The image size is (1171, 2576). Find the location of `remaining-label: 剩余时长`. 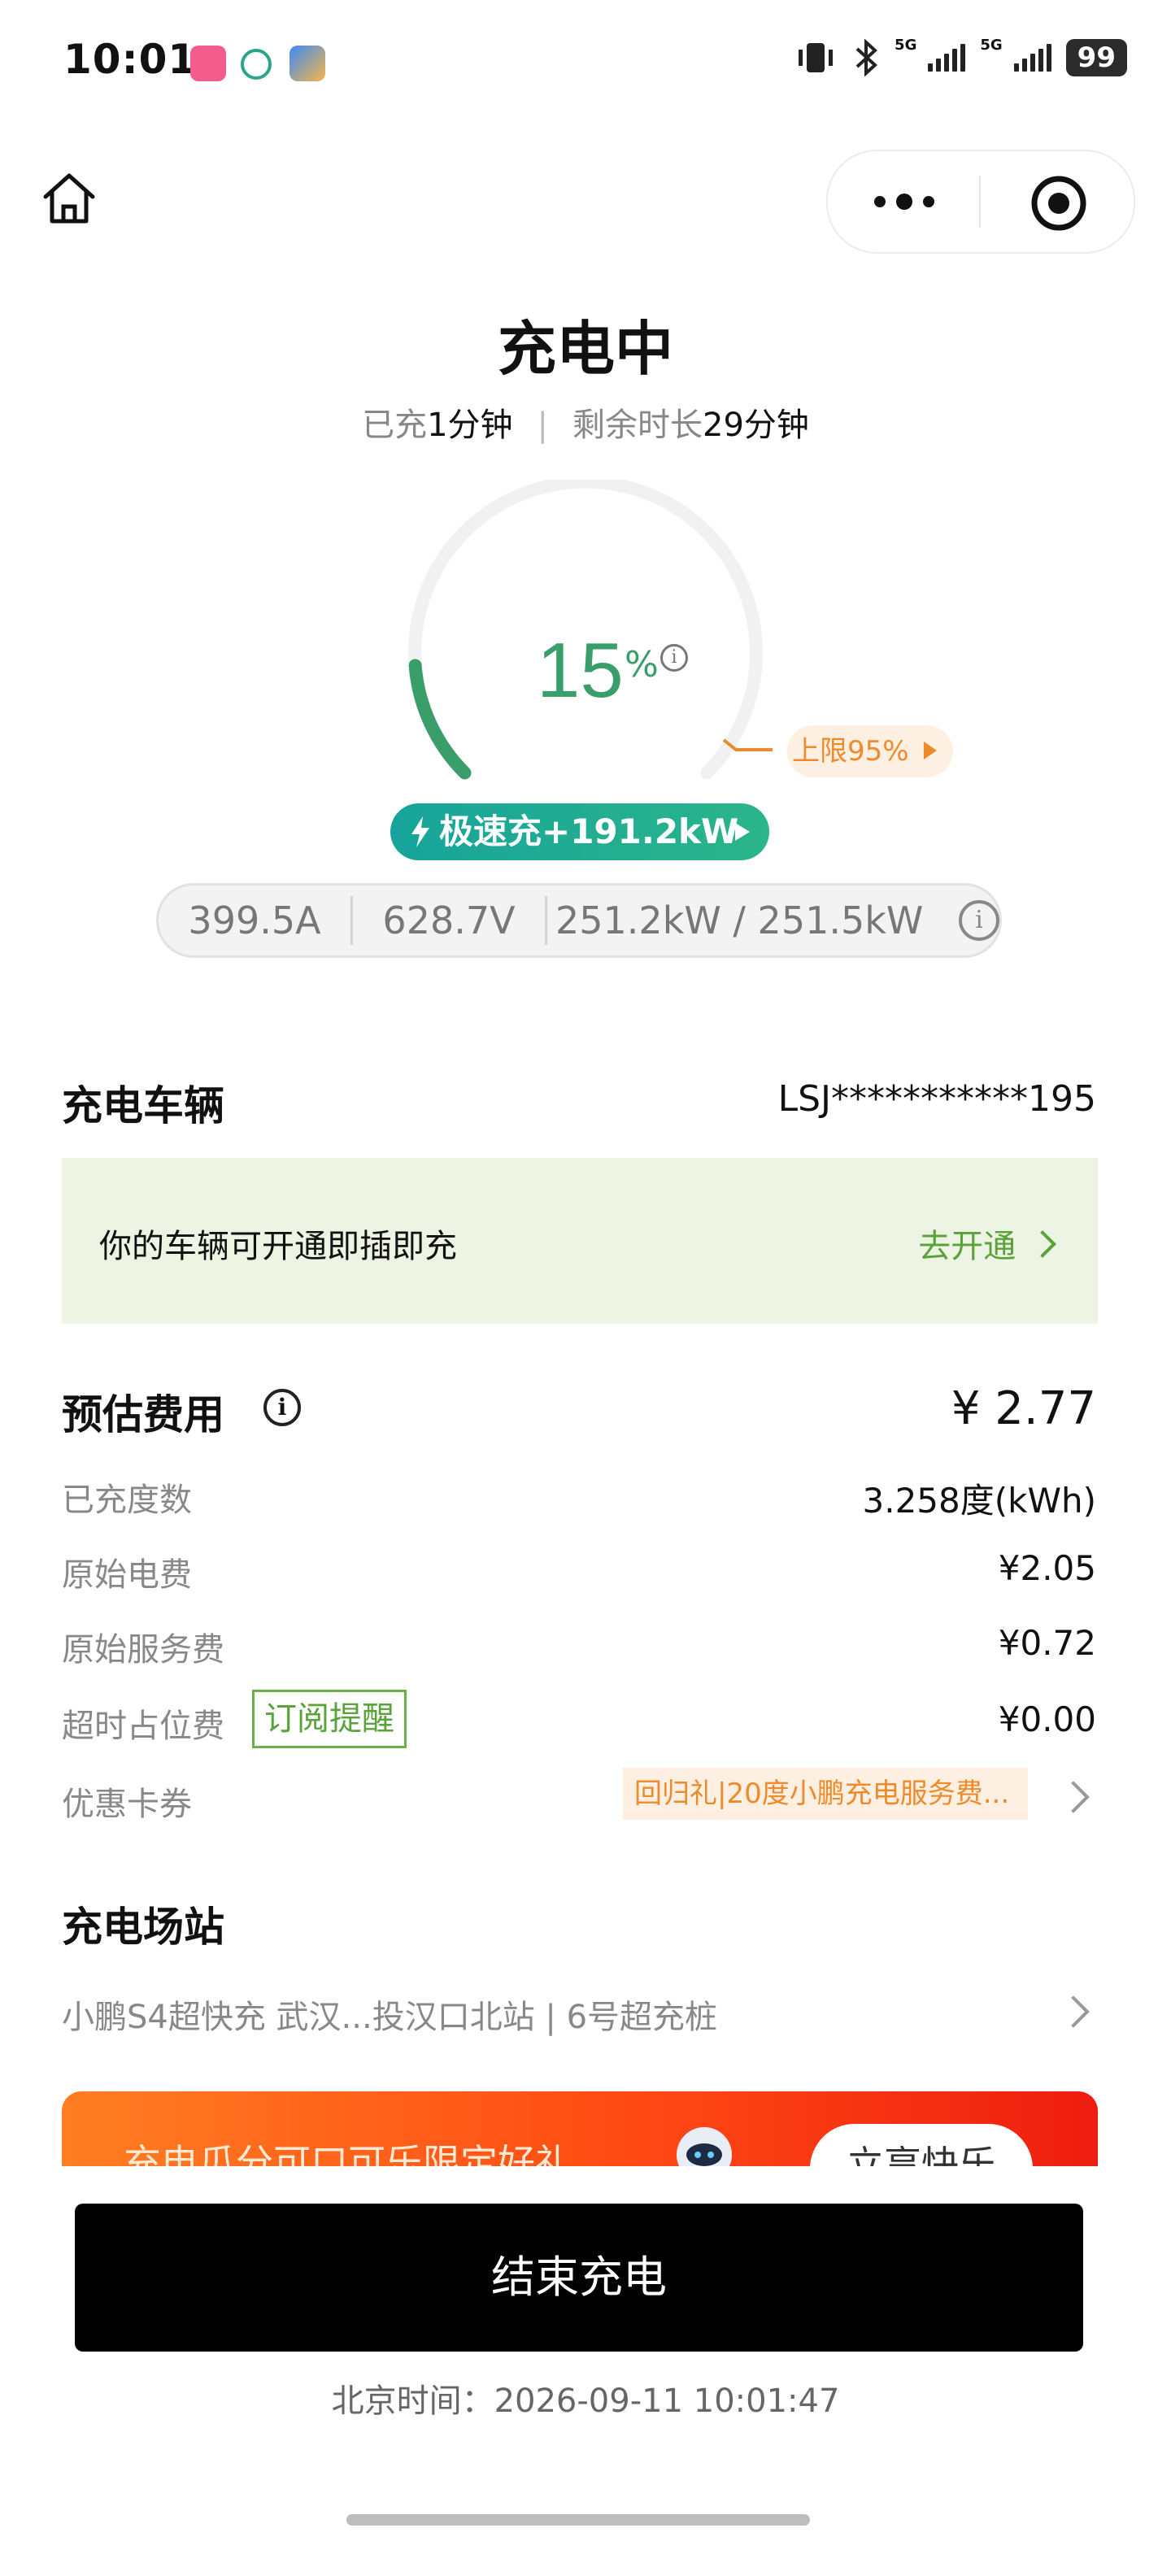

remaining-label: 剩余时长 is located at coordinates (638, 426).